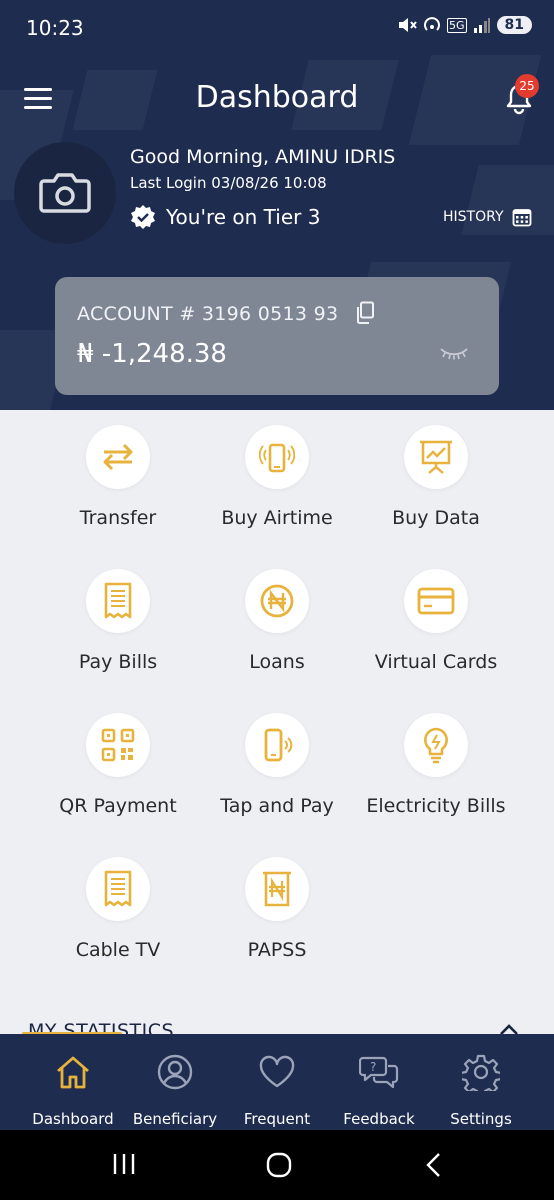  I want to click on signal-icon, so click(481, 25).